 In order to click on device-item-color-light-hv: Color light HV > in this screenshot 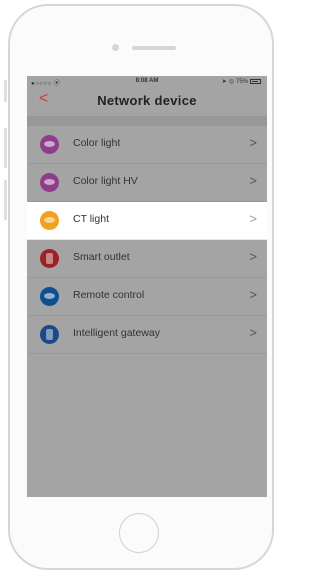, I will do `click(147, 183)`.